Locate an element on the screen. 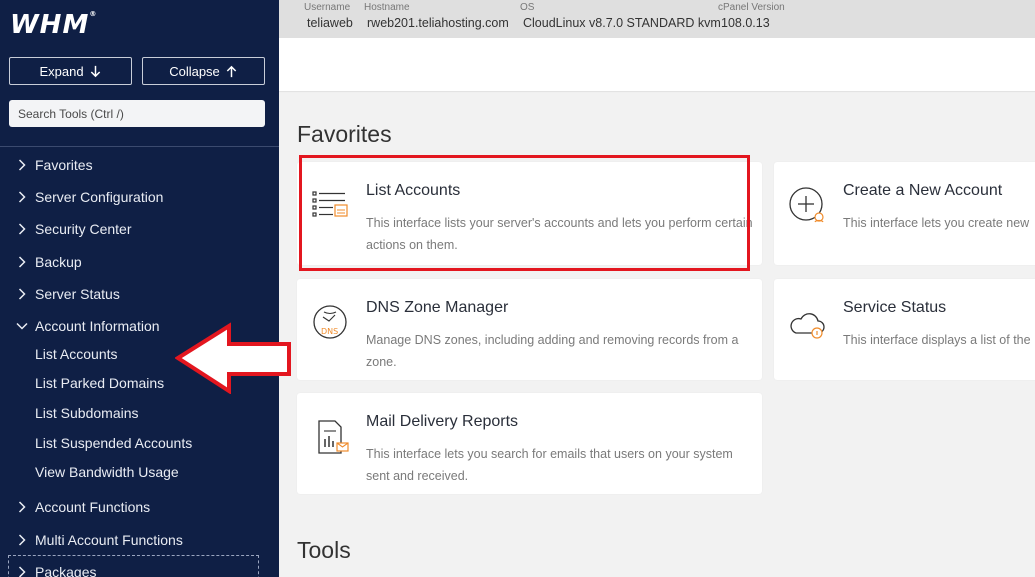 The image size is (1035, 577). arrow-down-icon is located at coordinates (95, 71).